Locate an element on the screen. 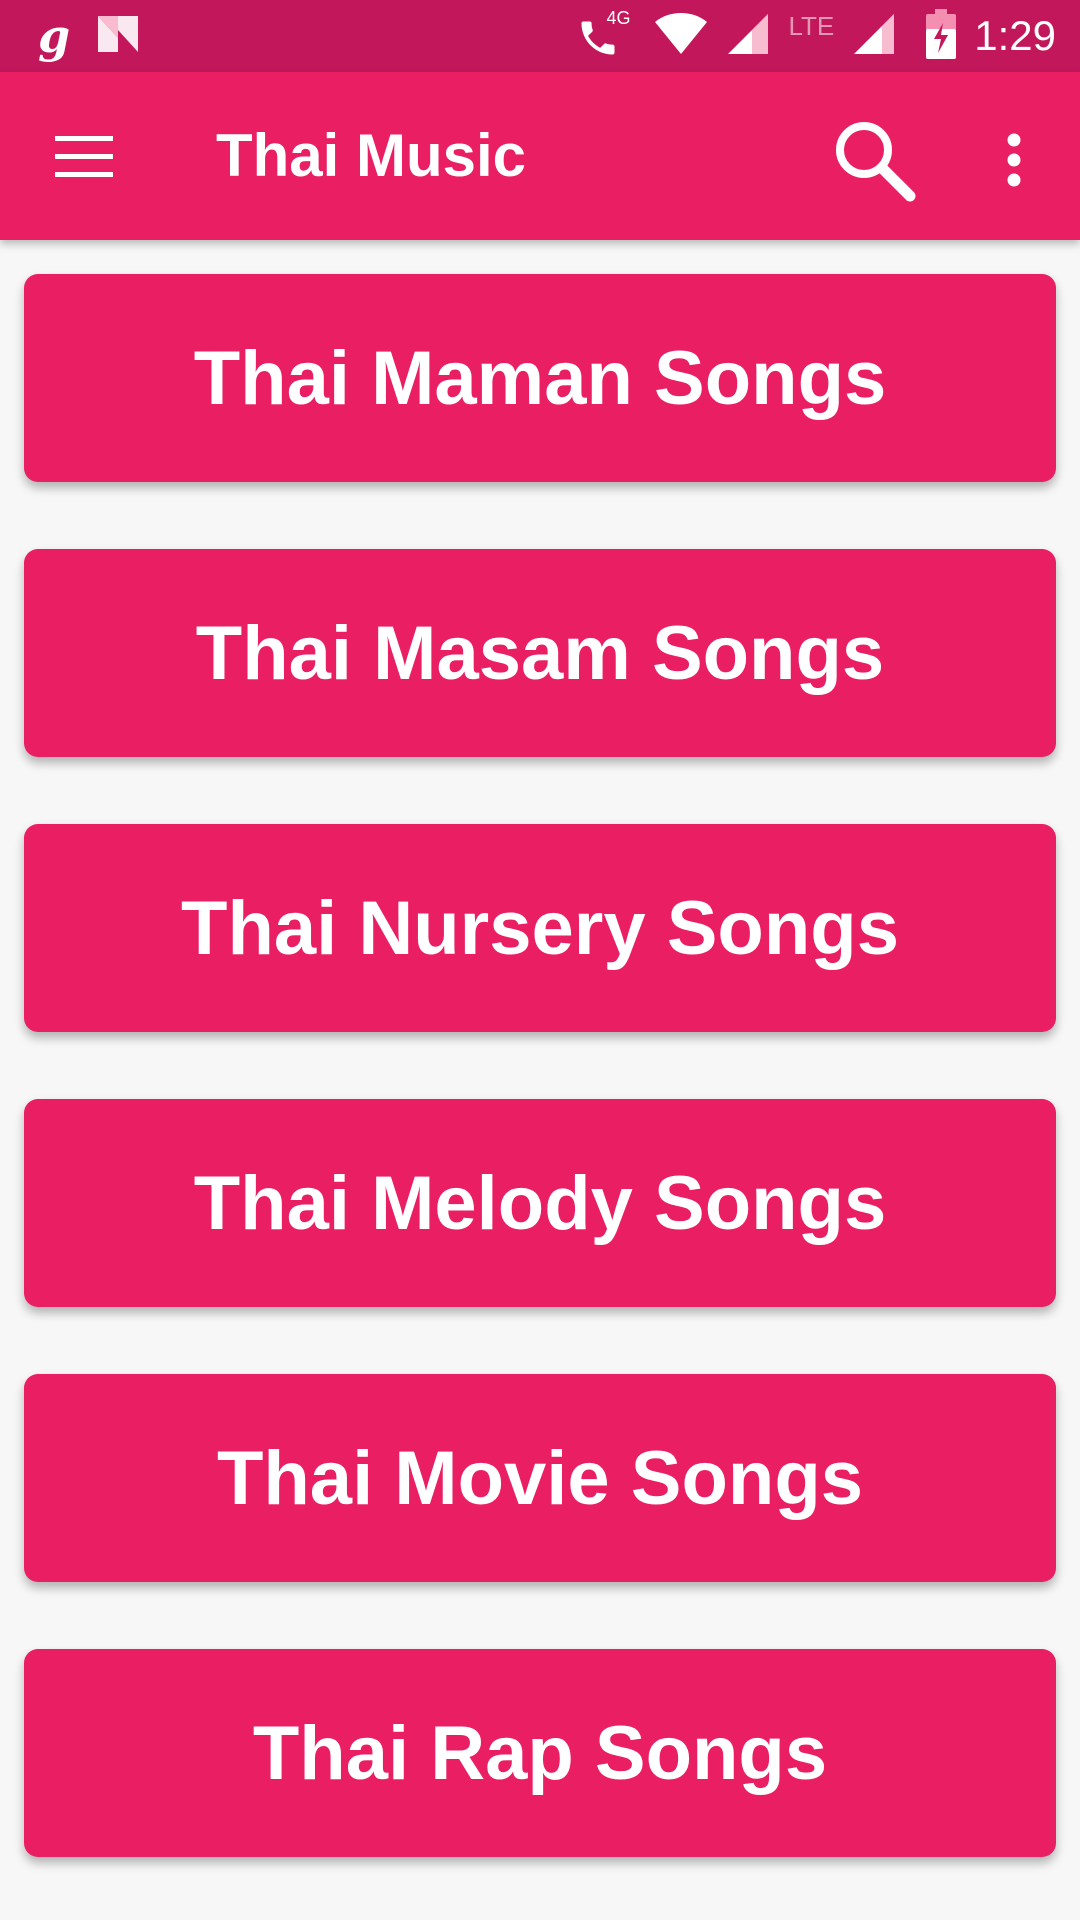 Image resolution: width=1080 pixels, height=1920 pixels. menu-button is located at coordinates (84, 156).